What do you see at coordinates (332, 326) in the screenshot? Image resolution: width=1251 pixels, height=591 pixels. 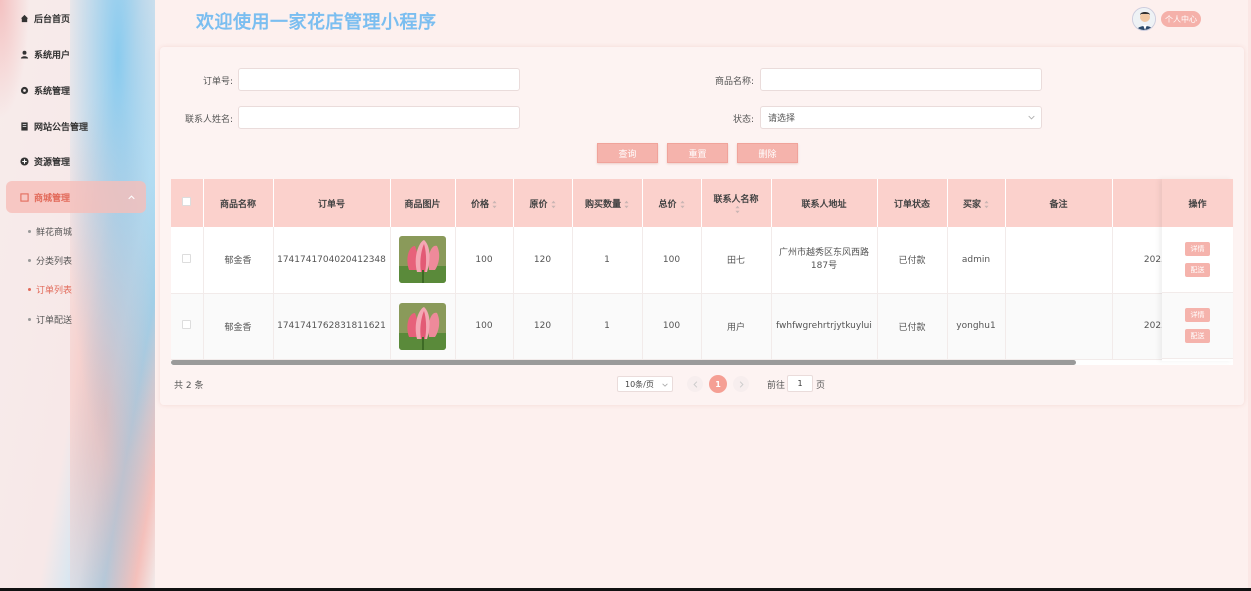 I see `cell-order-no: 1741741762831811621` at bounding box center [332, 326].